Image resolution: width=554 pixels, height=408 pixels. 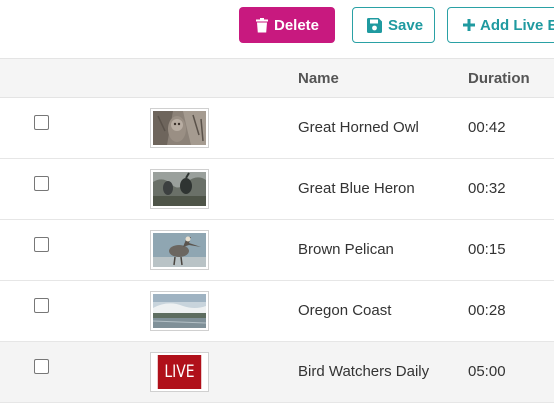 What do you see at coordinates (179, 250) in the screenshot?
I see `pelican-thumbnail` at bounding box center [179, 250].